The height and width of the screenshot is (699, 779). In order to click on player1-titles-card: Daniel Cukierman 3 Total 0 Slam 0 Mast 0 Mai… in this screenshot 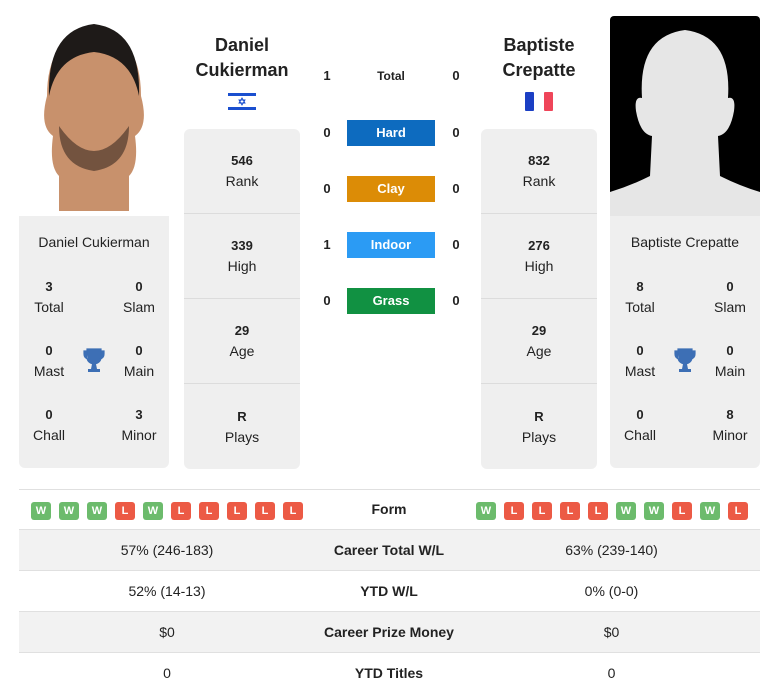, I will do `click(94, 342)`.